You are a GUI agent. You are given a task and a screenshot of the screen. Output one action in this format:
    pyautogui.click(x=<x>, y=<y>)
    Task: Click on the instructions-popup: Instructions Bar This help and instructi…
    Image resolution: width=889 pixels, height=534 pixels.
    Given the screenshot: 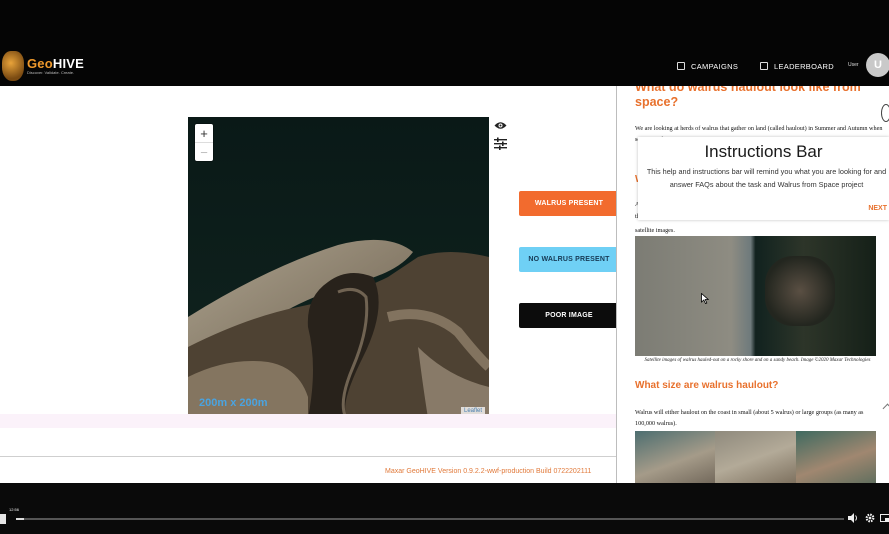 What is the action you would take?
    pyautogui.click(x=763, y=178)
    